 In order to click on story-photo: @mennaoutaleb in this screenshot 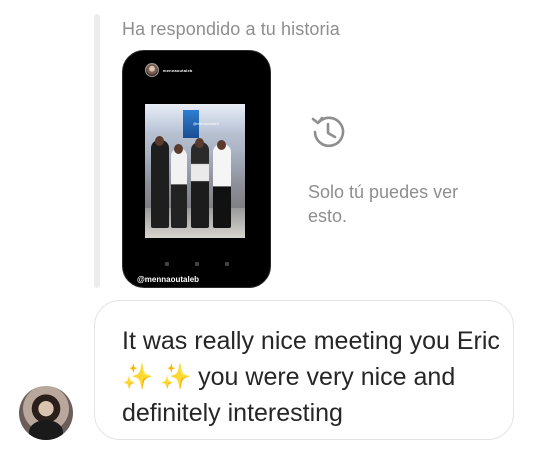, I will do `click(195, 171)`.